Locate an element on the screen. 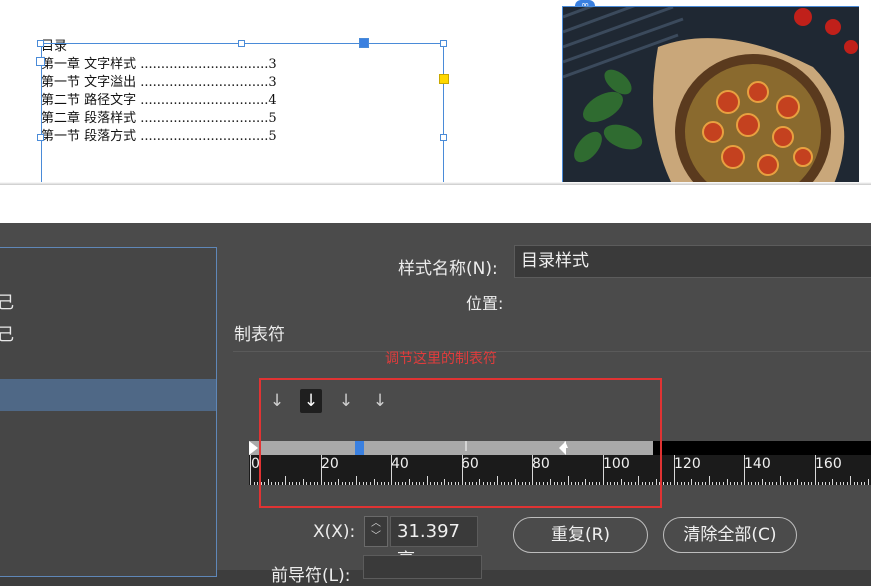  x-stepper: ︿ ﹀ is located at coordinates (376, 531).